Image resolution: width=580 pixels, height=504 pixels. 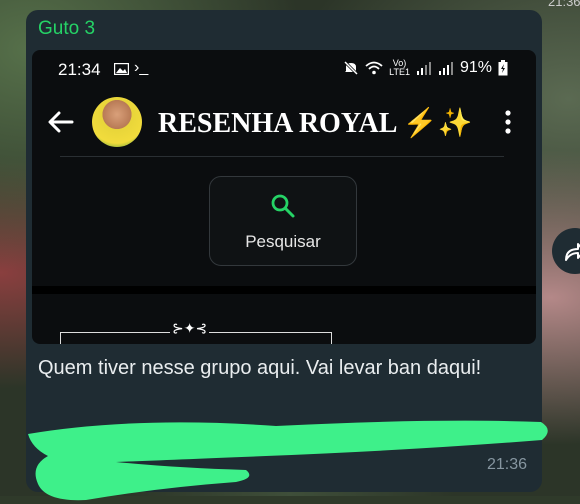 What do you see at coordinates (141, 67) in the screenshot?
I see `terminal-glyph: ›_` at bounding box center [141, 67].